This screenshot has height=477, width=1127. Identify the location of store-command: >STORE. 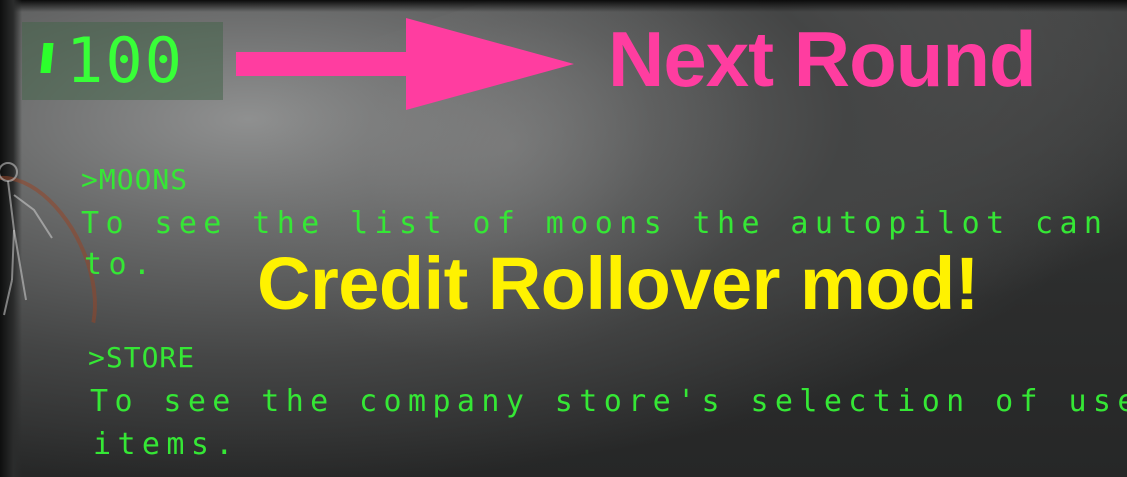
(142, 357).